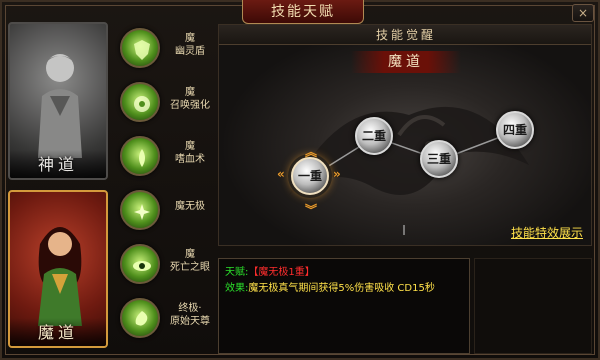 This screenshot has height=360, width=600. I want to click on close-button: ×, so click(583, 13).